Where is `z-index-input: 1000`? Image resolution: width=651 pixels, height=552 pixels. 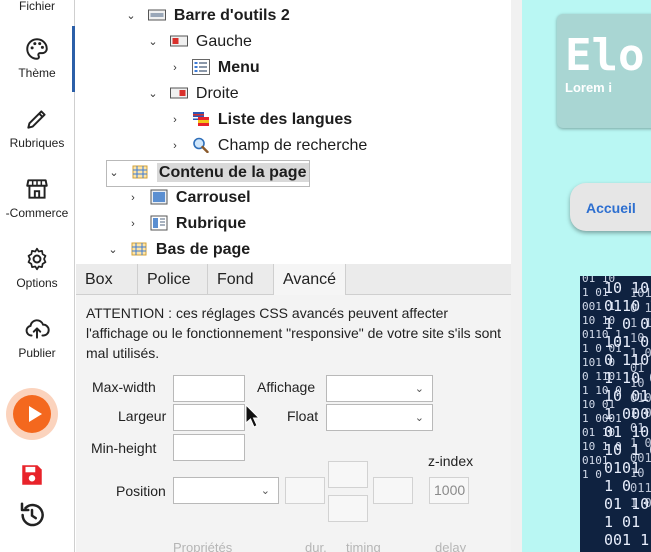 z-index-input: 1000 is located at coordinates (449, 490).